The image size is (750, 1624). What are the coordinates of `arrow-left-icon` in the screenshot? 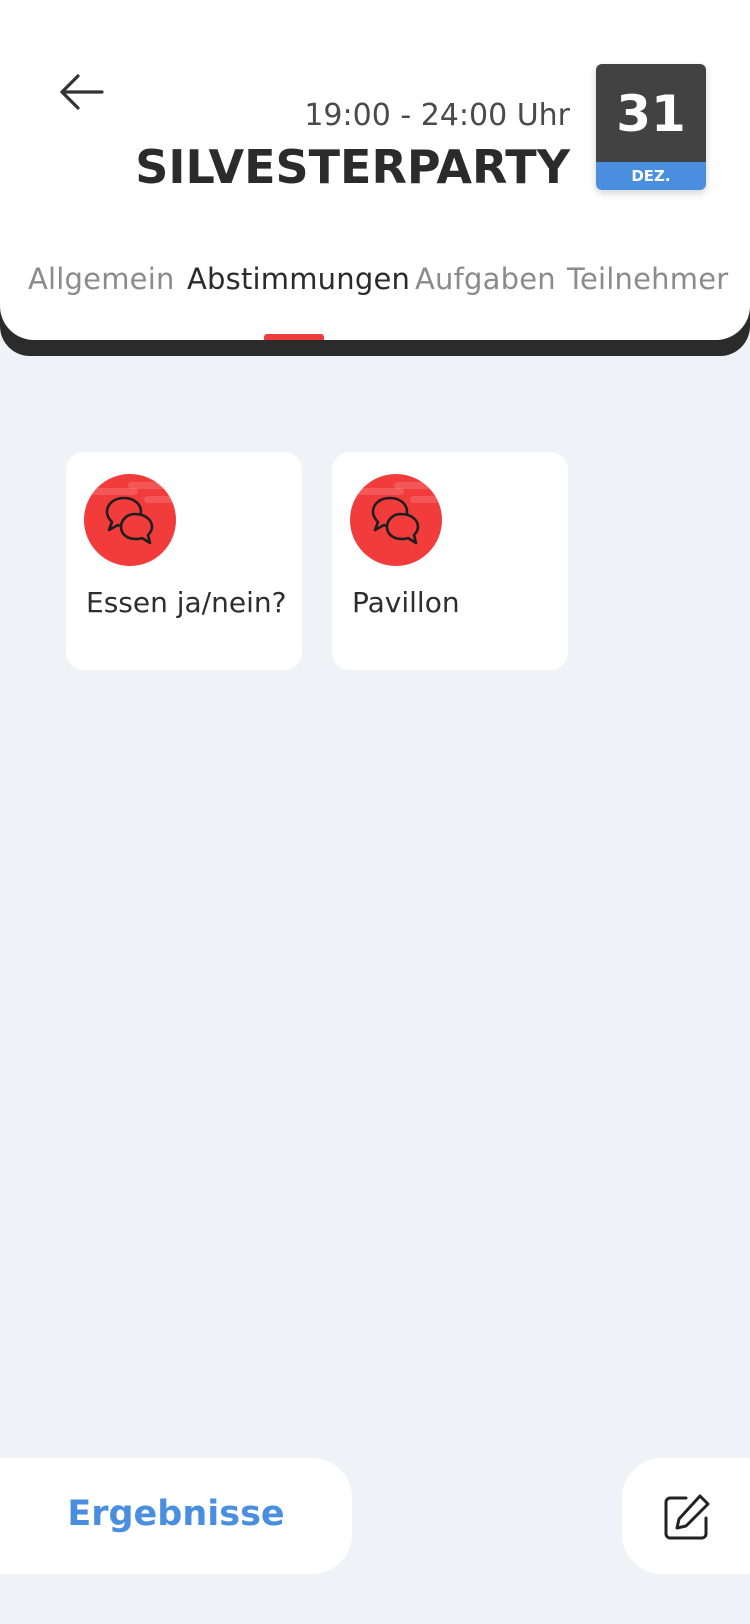 It's located at (82, 92).